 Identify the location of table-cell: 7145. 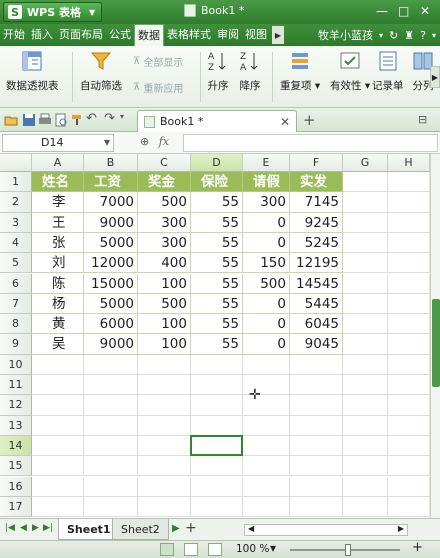
(316, 202).